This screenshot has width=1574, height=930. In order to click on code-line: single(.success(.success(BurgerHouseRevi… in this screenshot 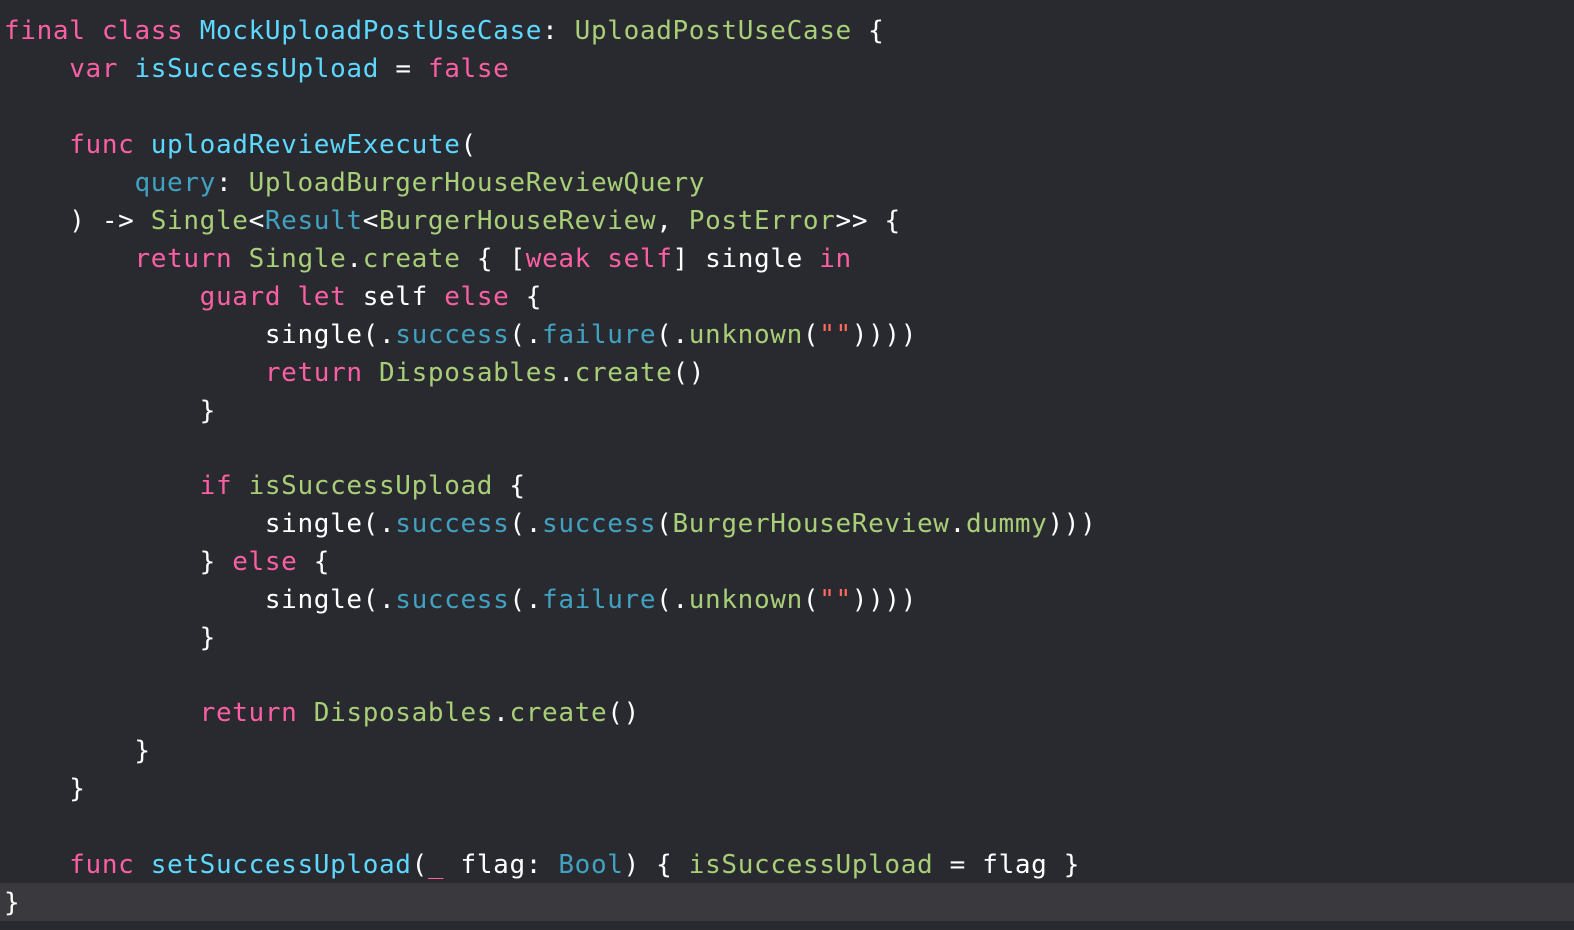, I will do `click(550, 524)`.